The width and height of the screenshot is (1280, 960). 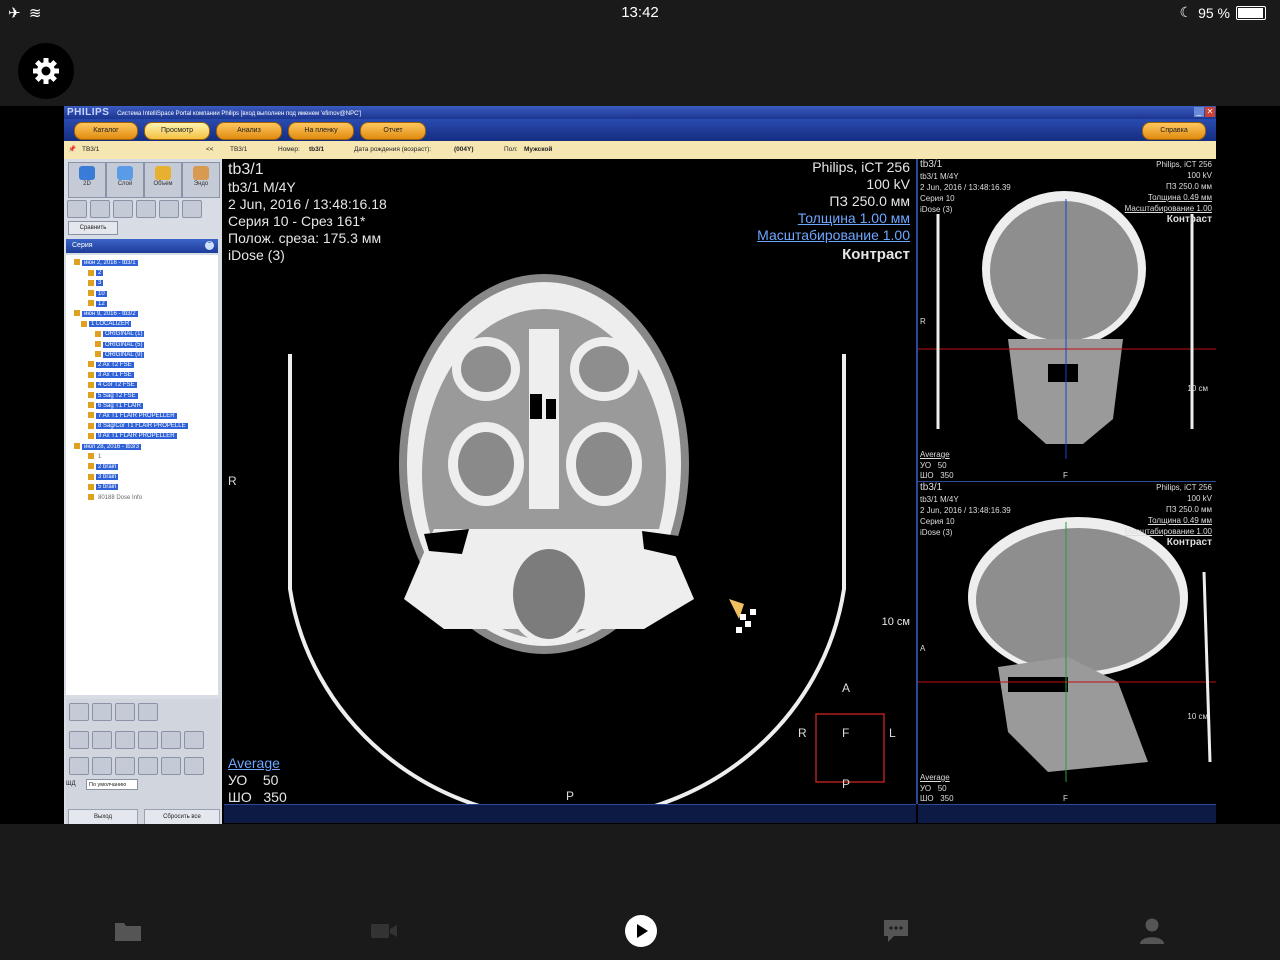 What do you see at coordinates (1184, 164) in the screenshot?
I see `coronal-scanner: Philips, iCT 256` at bounding box center [1184, 164].